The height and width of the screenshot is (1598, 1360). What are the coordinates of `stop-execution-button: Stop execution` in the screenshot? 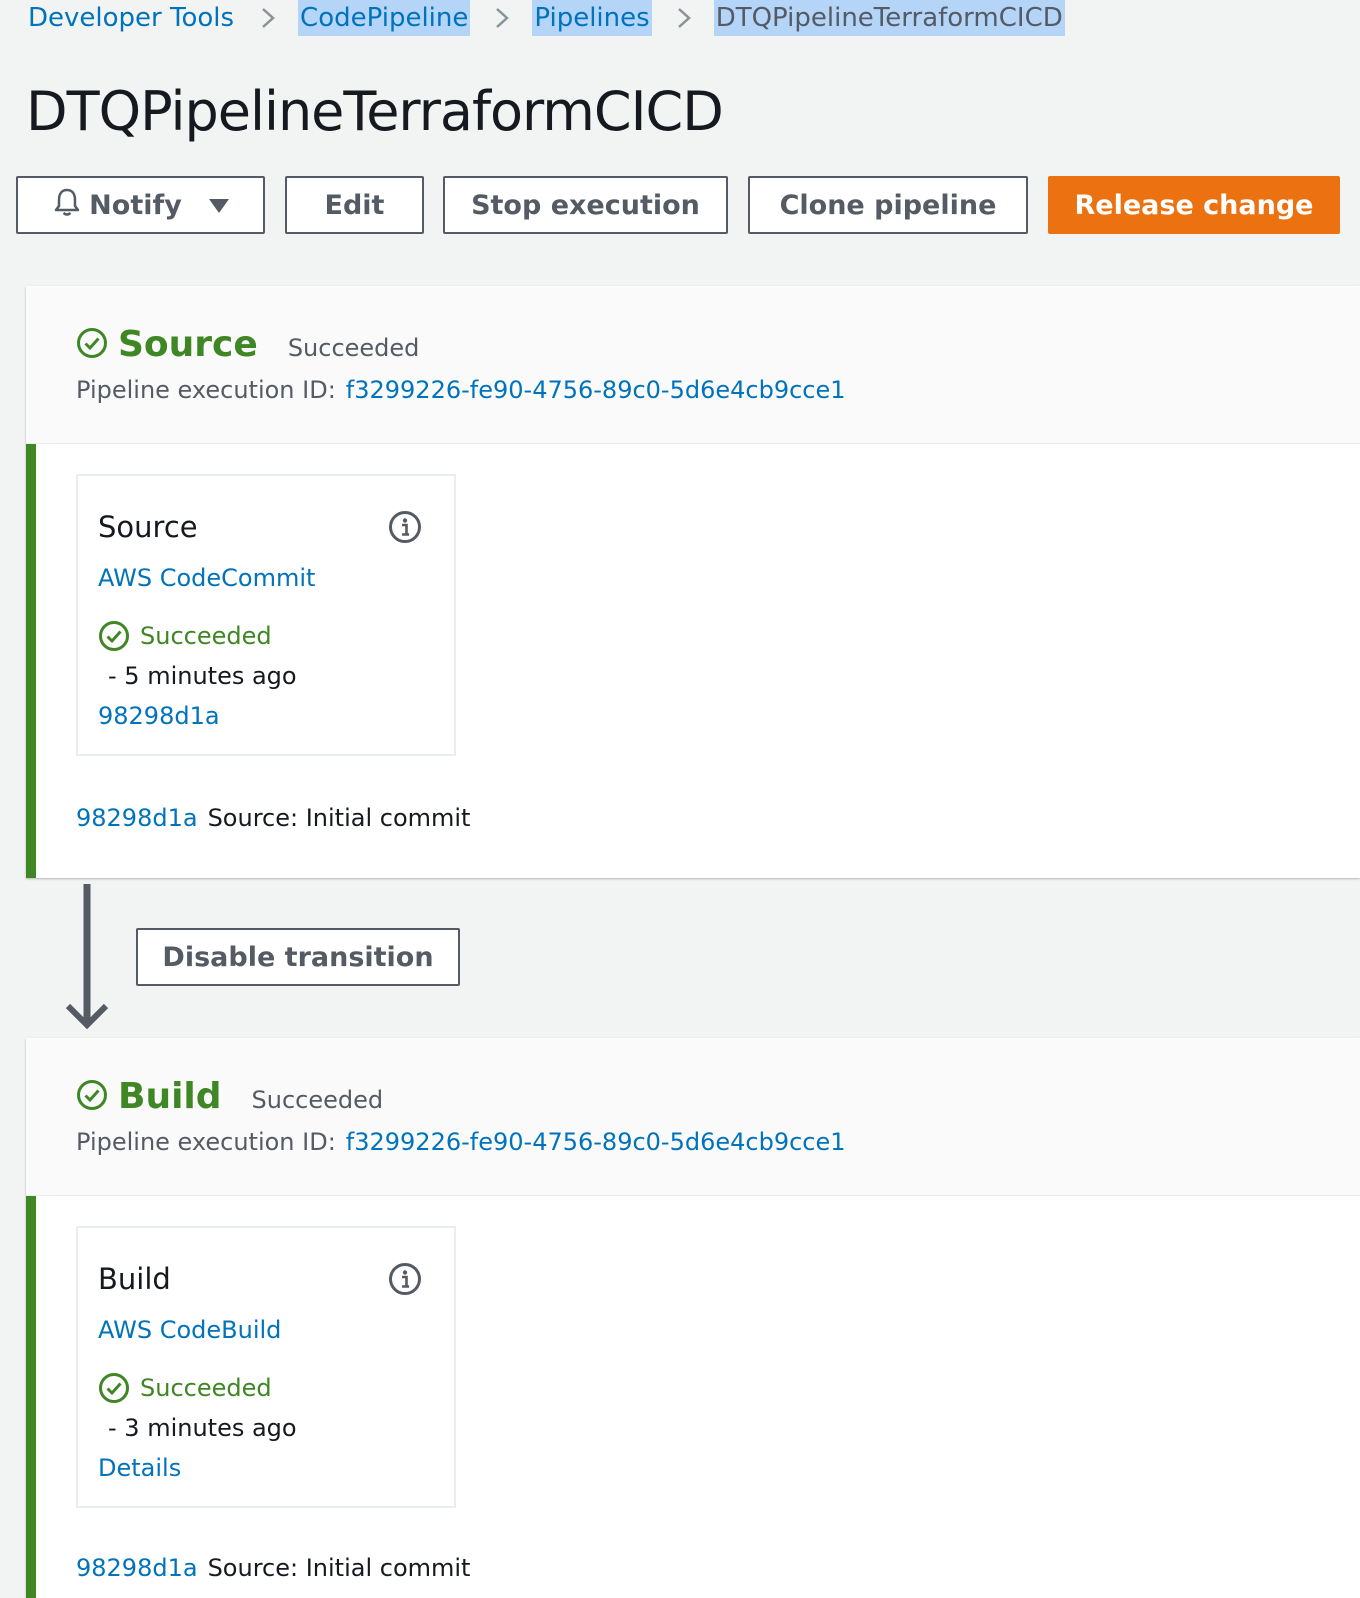 It's located at (585, 205).